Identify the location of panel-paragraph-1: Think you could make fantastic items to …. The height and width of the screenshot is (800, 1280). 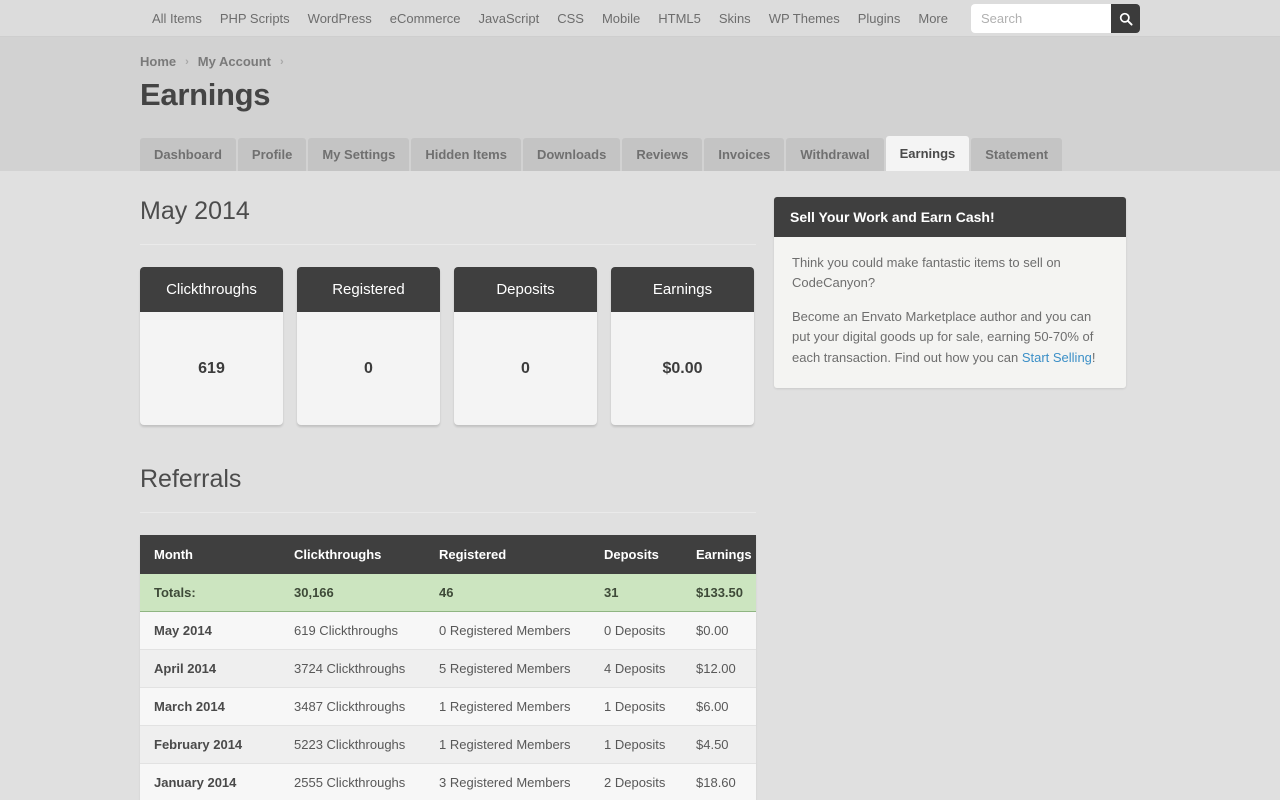
(926, 273).